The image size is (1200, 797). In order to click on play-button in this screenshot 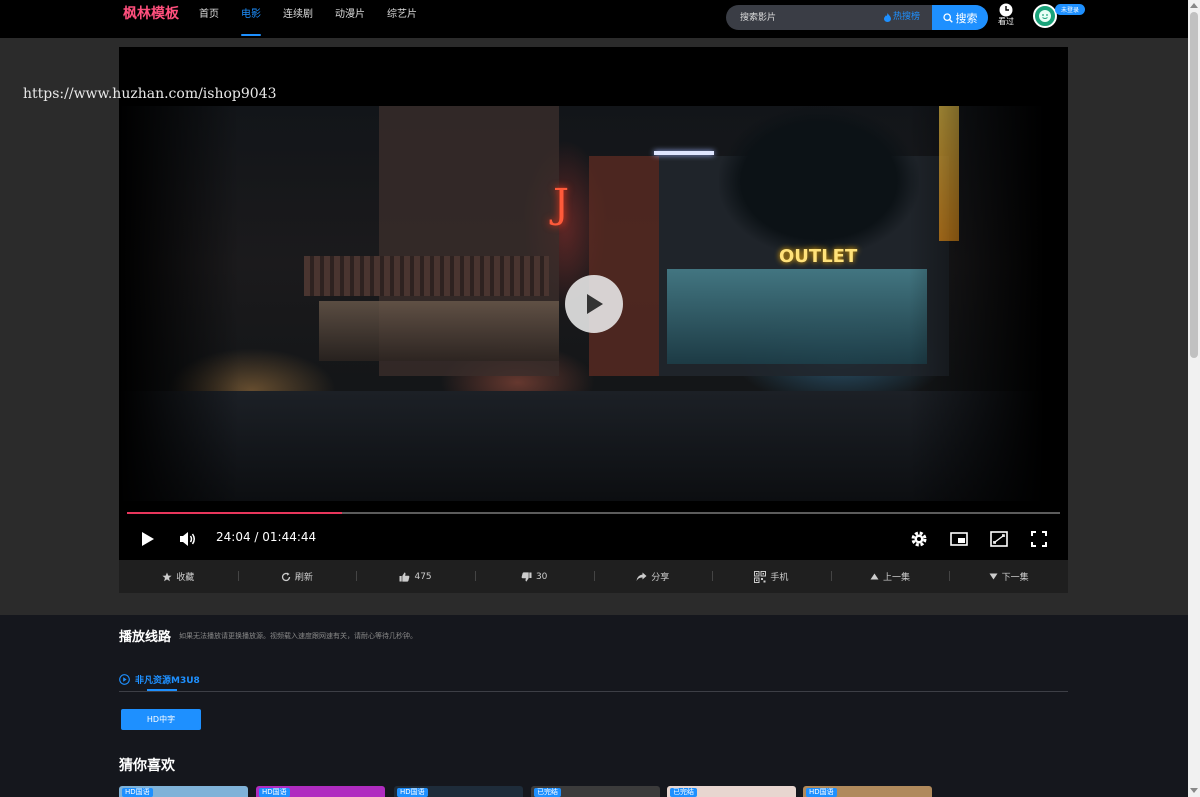, I will do `click(148, 539)`.